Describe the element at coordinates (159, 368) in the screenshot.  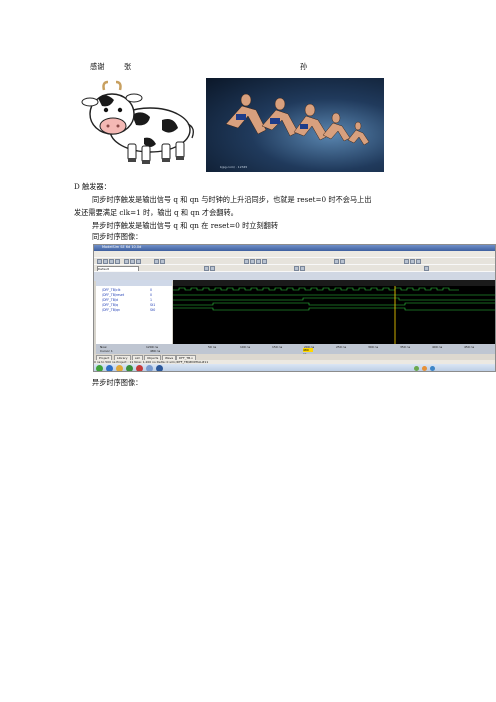
I see `word-icon` at that location.